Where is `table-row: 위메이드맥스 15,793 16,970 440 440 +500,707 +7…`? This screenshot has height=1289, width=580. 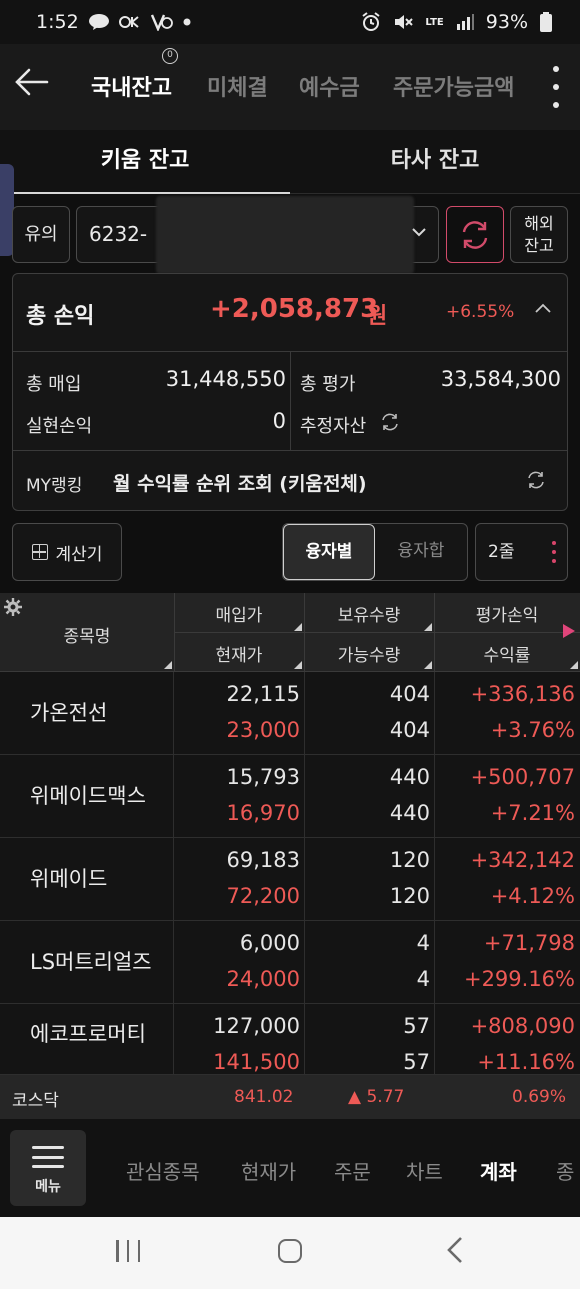 table-row: 위메이드맥스 15,793 16,970 440 440 +500,707 +7… is located at coordinates (290, 796).